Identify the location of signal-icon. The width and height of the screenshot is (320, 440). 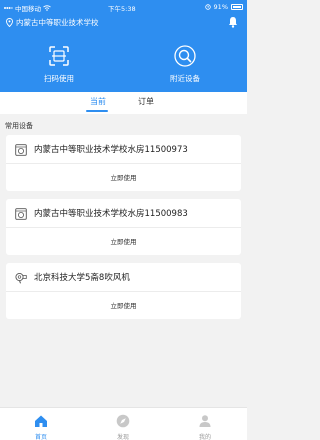
(8, 8).